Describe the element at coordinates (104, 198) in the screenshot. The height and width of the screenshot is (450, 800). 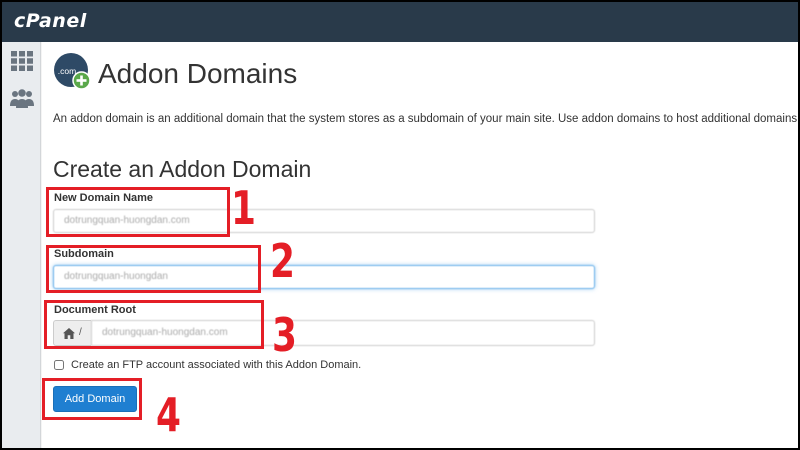
I see `new-domain-label: New Domain Name` at that location.